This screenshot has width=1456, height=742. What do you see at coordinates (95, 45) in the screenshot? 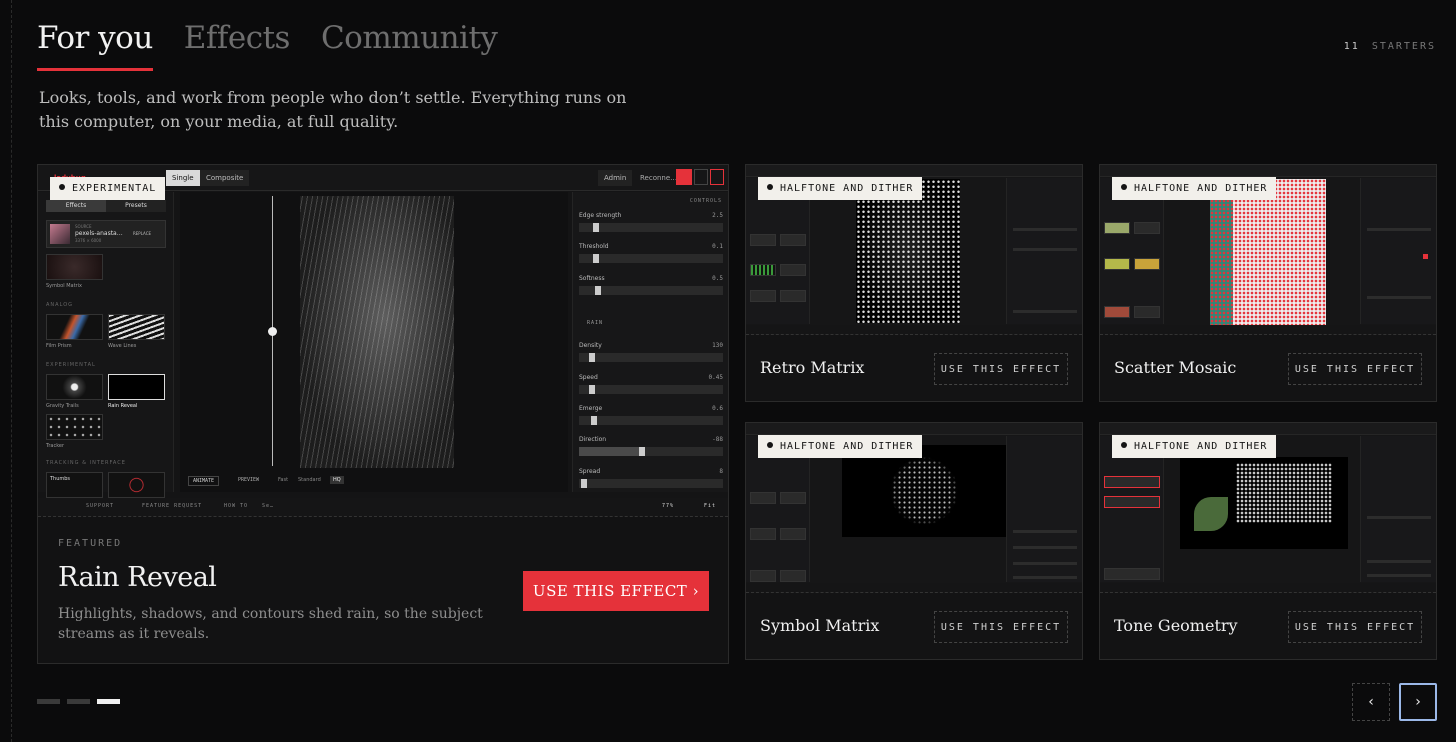
I see `tab-for-you: For you` at bounding box center [95, 45].